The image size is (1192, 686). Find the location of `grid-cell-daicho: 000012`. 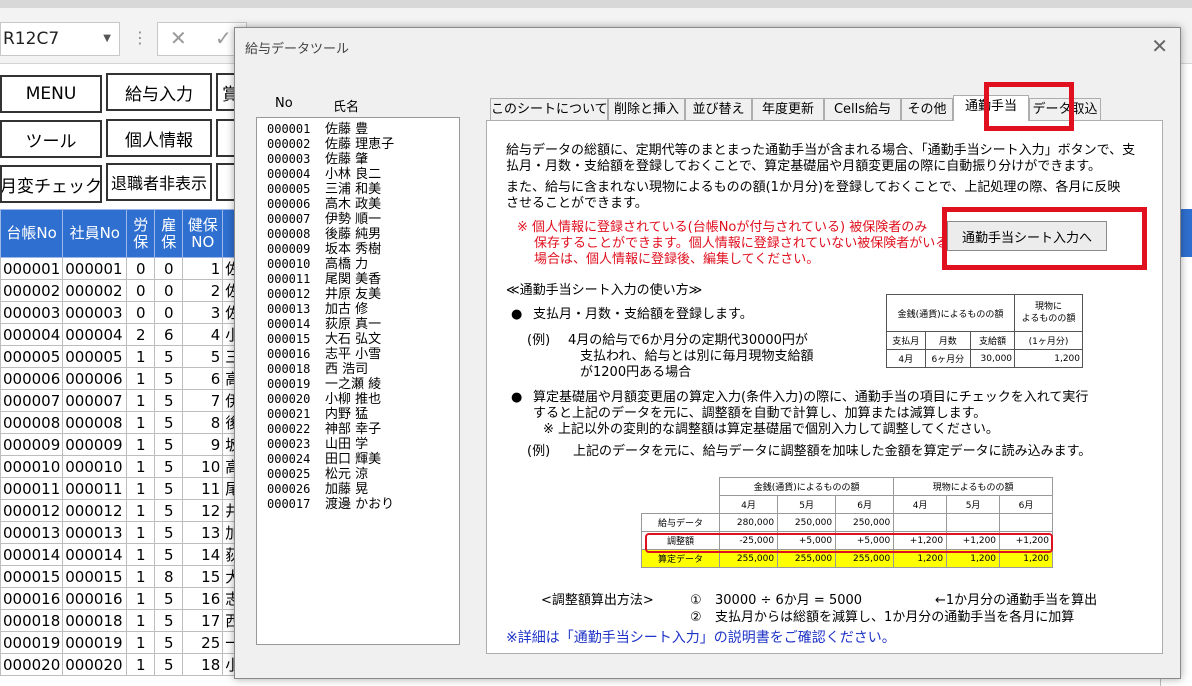

grid-cell-daicho: 000012 is located at coordinates (32, 510).